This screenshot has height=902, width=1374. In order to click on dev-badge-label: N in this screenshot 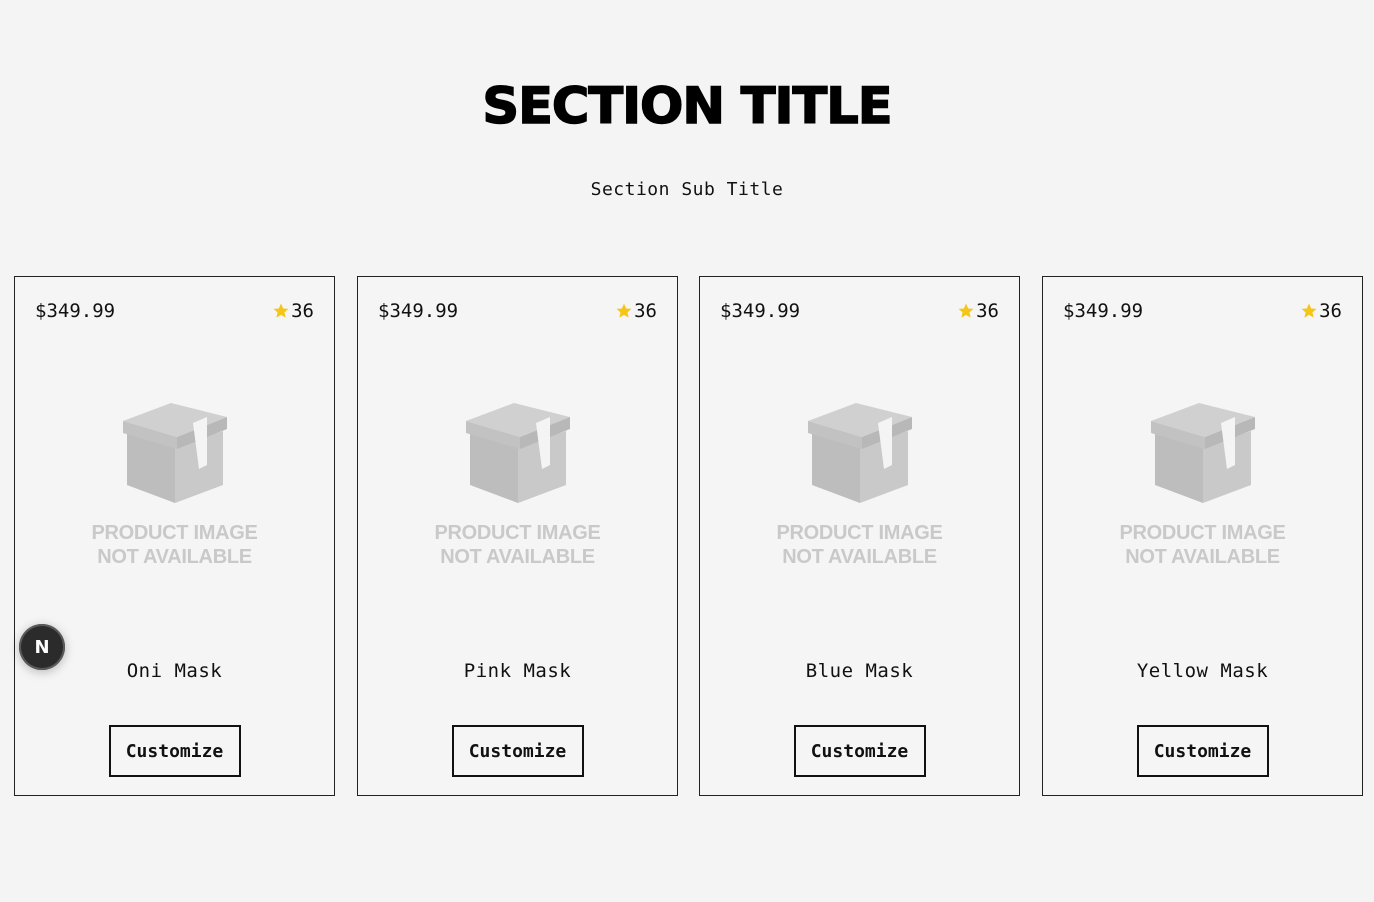, I will do `click(42, 647)`.